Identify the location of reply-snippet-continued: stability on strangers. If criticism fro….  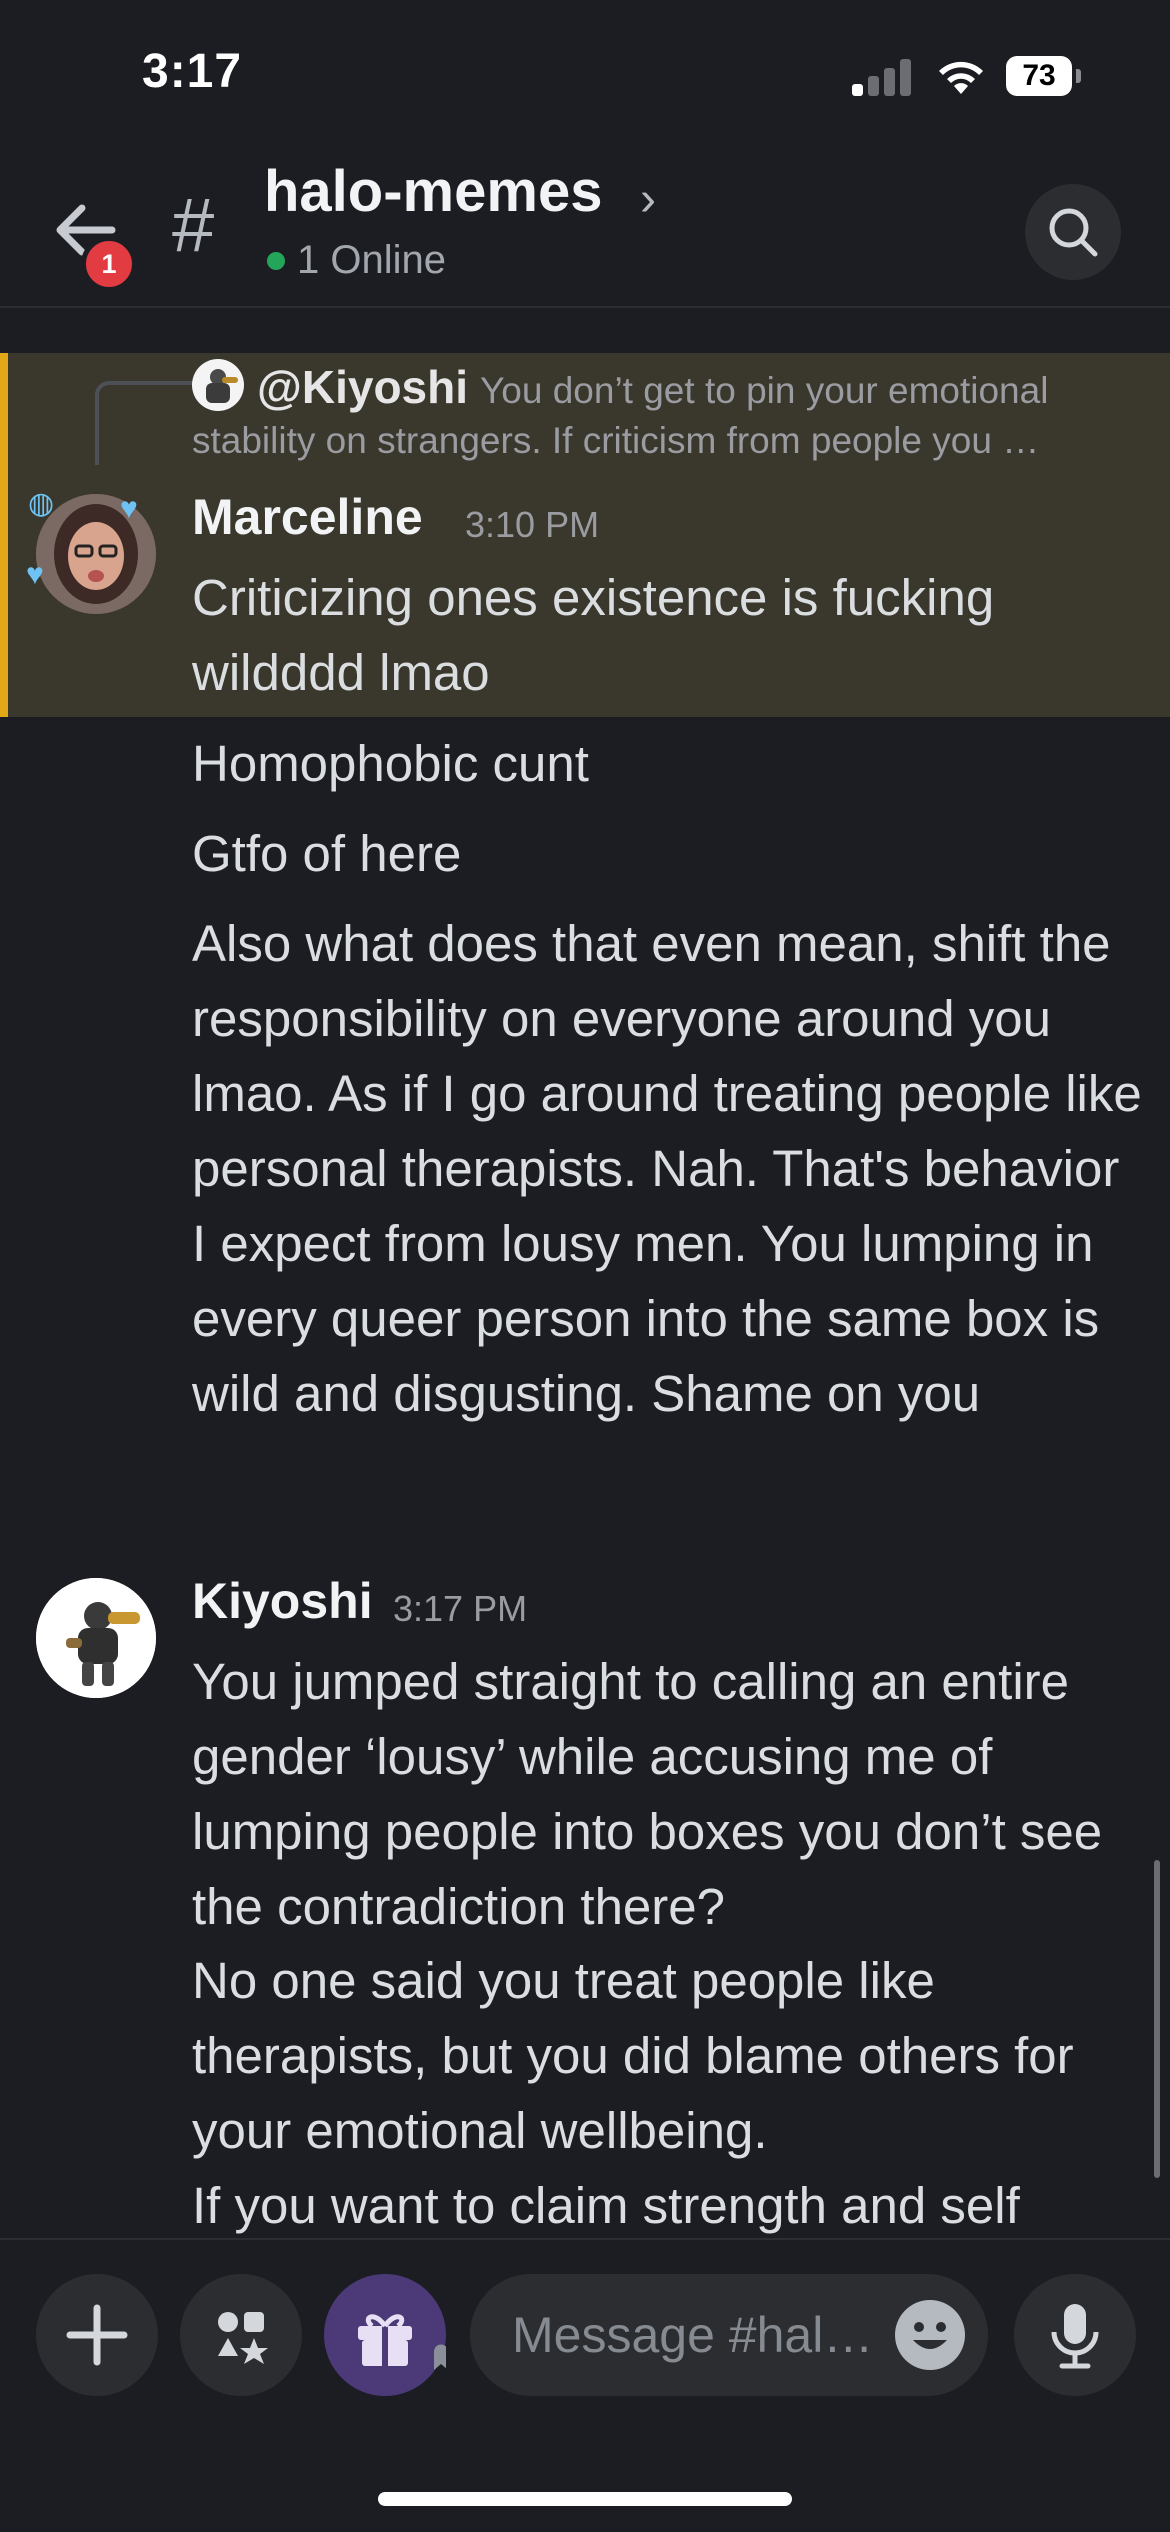
(657, 441).